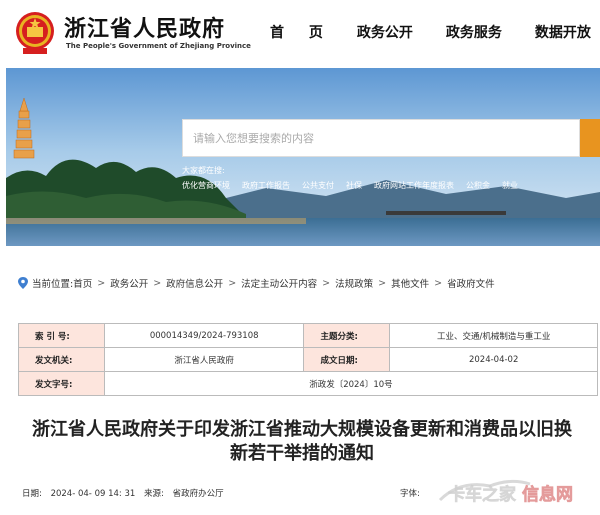 The width and height of the screenshot is (600, 515). Describe the element at coordinates (153, 494) in the screenshot. I see `meta-source-label: 来源:` at that location.